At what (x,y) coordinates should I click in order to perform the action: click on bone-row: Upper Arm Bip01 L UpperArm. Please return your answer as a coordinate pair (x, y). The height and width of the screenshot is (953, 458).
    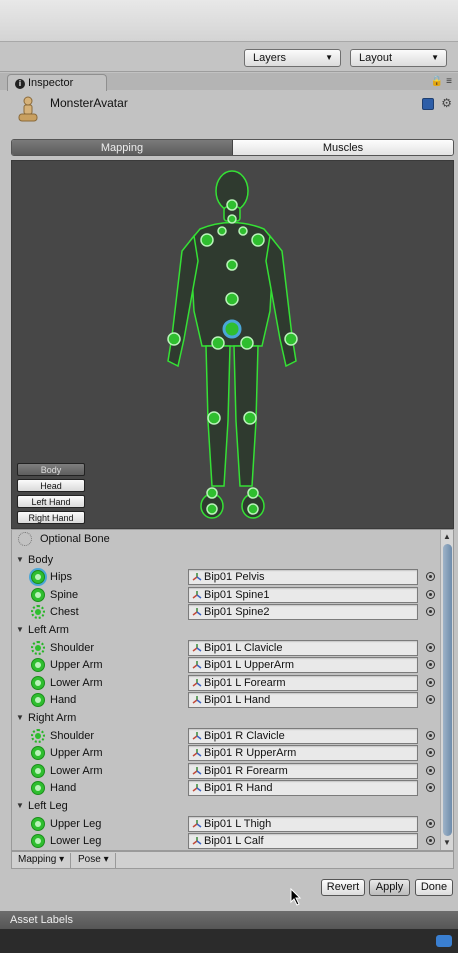
    Looking at the image, I should click on (226, 665).